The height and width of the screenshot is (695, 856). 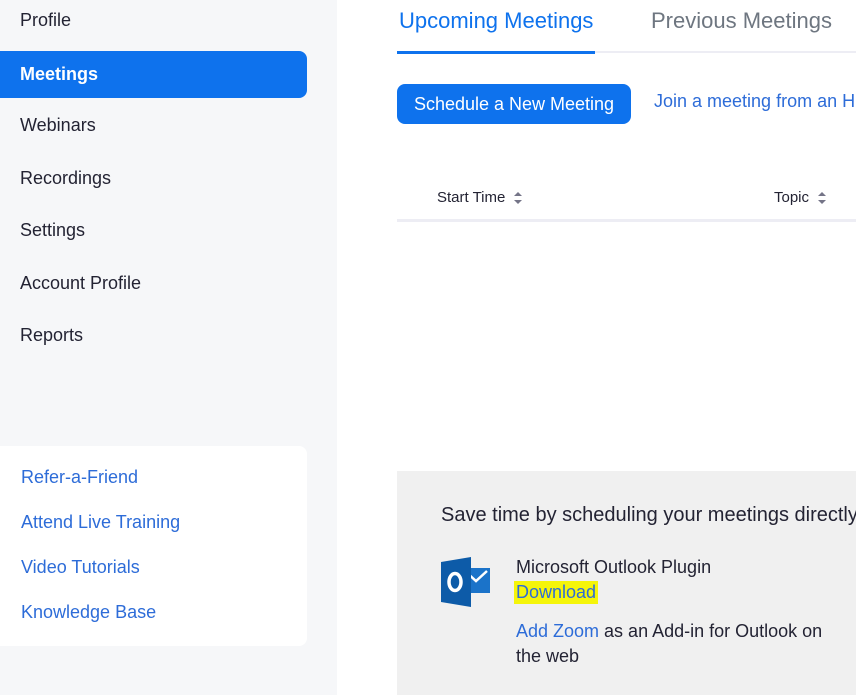 I want to click on sidebar-item-profile: Profile, so click(x=153, y=22).